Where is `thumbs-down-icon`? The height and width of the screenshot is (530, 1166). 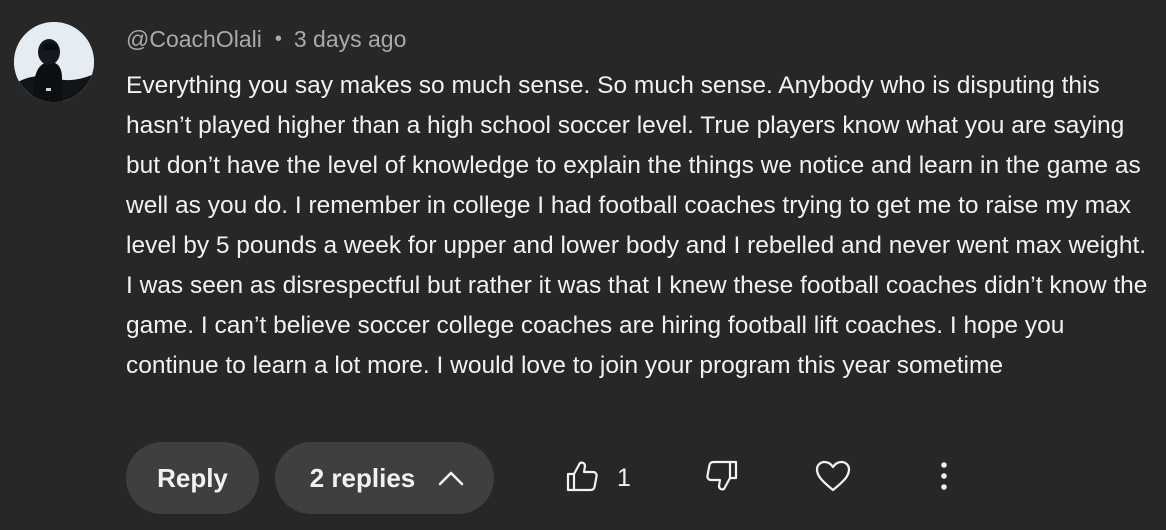
thumbs-down-icon is located at coordinates (722, 478).